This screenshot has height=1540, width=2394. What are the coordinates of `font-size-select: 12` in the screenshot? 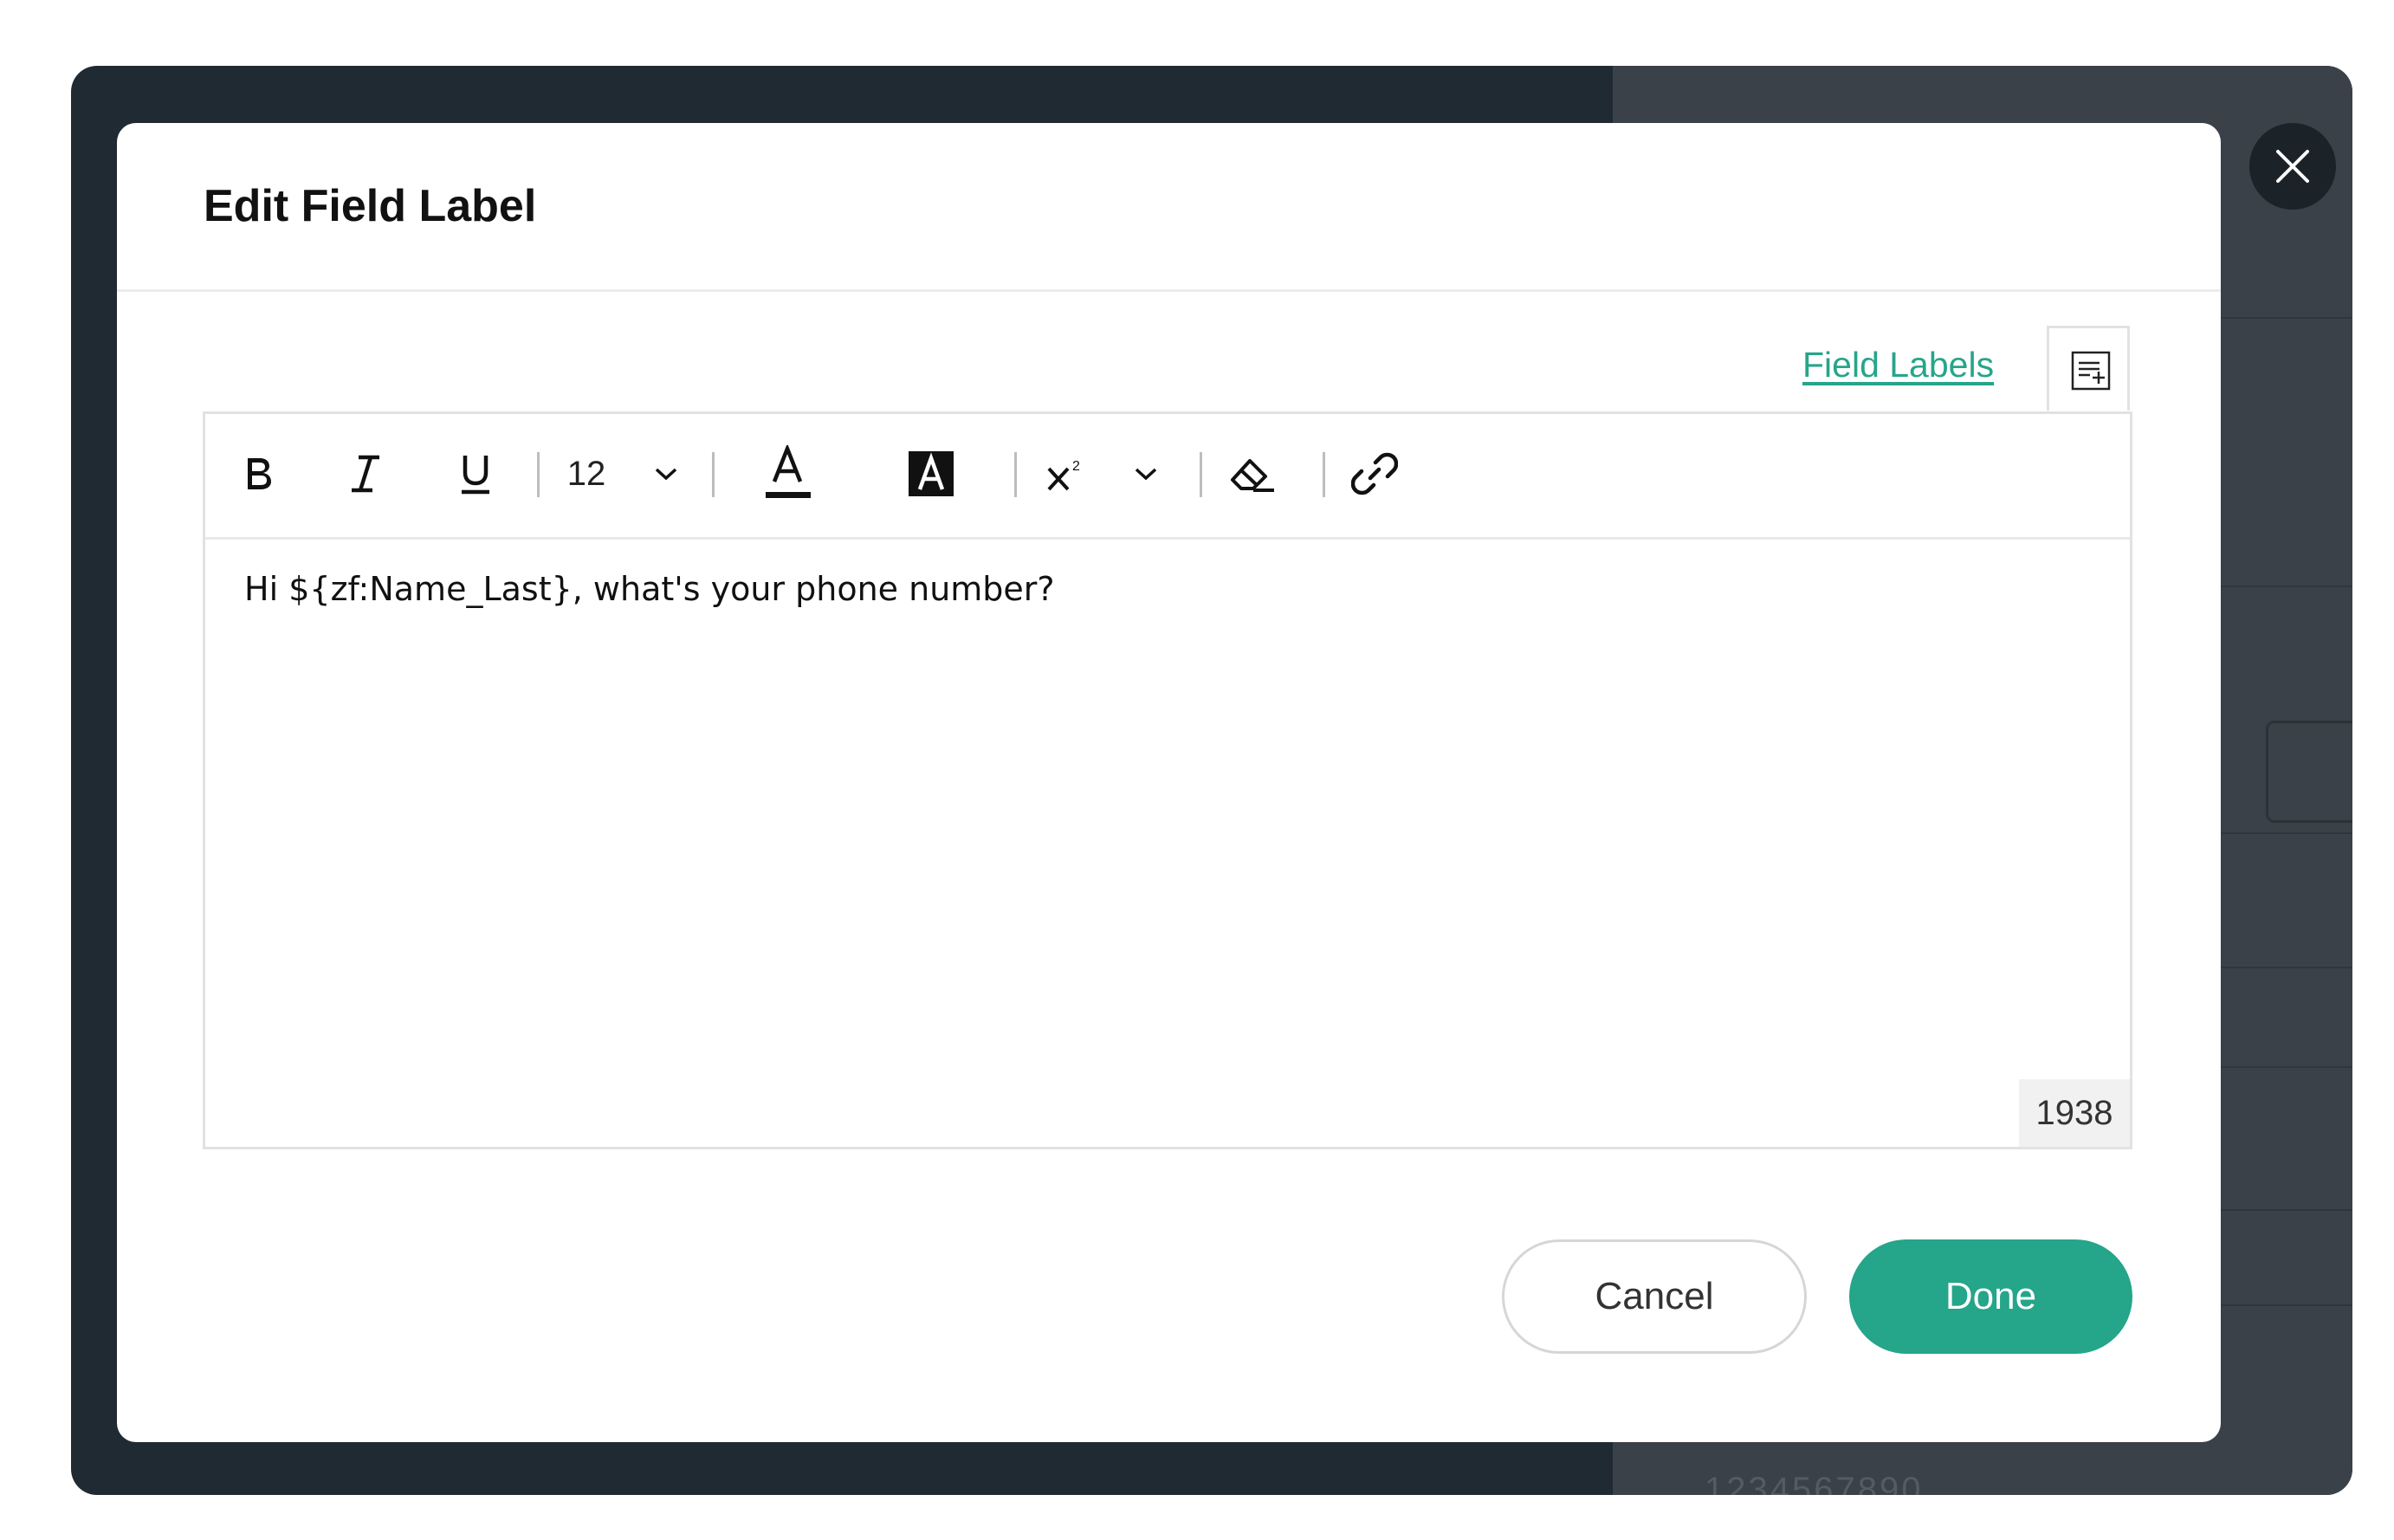 It's located at (586, 473).